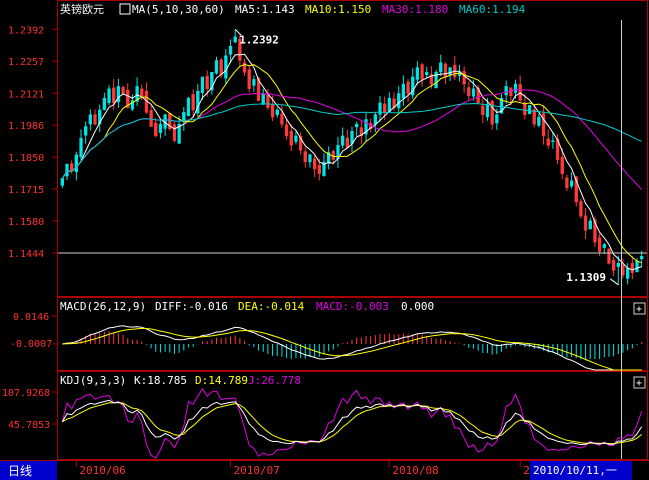 The width and height of the screenshot is (649, 480). Describe the element at coordinates (259, 39) in the screenshot. I see `high-annotation: 1.2392` at that location.